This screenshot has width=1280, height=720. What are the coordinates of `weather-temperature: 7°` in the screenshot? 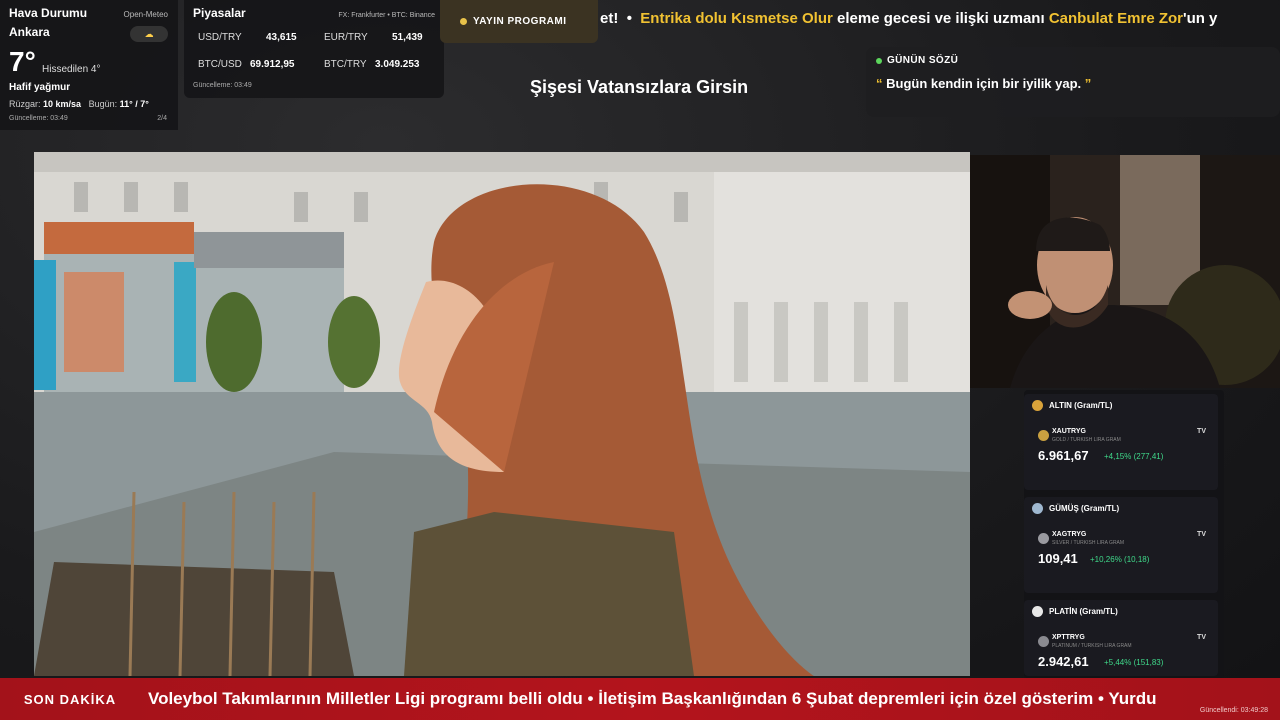 It's located at (22, 61).